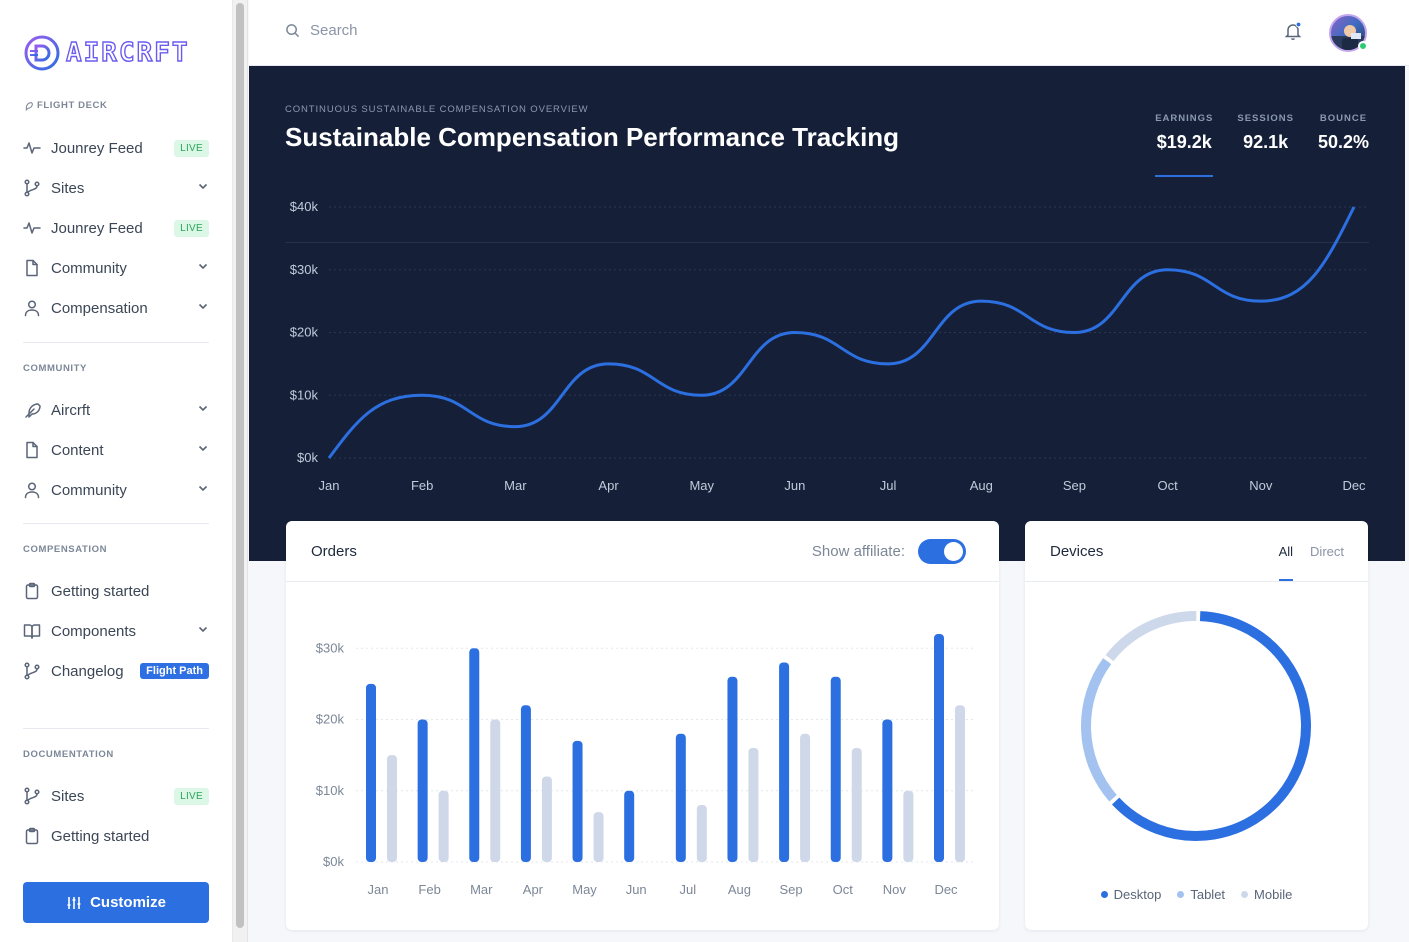 The height and width of the screenshot is (942, 1409). I want to click on sidebar-item-label: Changelog, so click(87, 671).